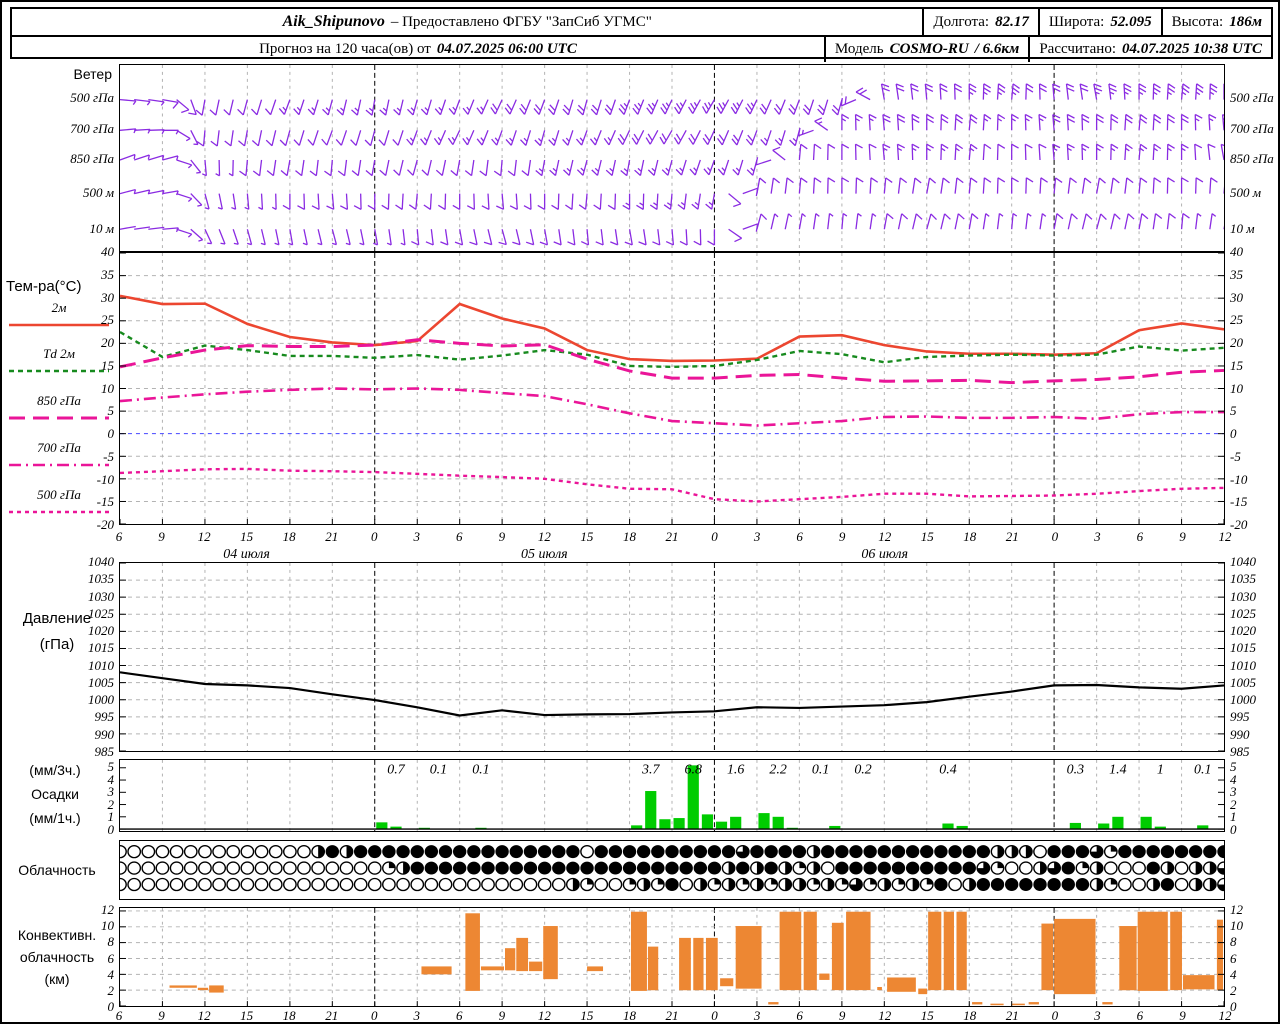 The height and width of the screenshot is (1024, 1280). What do you see at coordinates (57, 870) in the screenshot?
I see `cloud-panel-title: Облачность` at bounding box center [57, 870].